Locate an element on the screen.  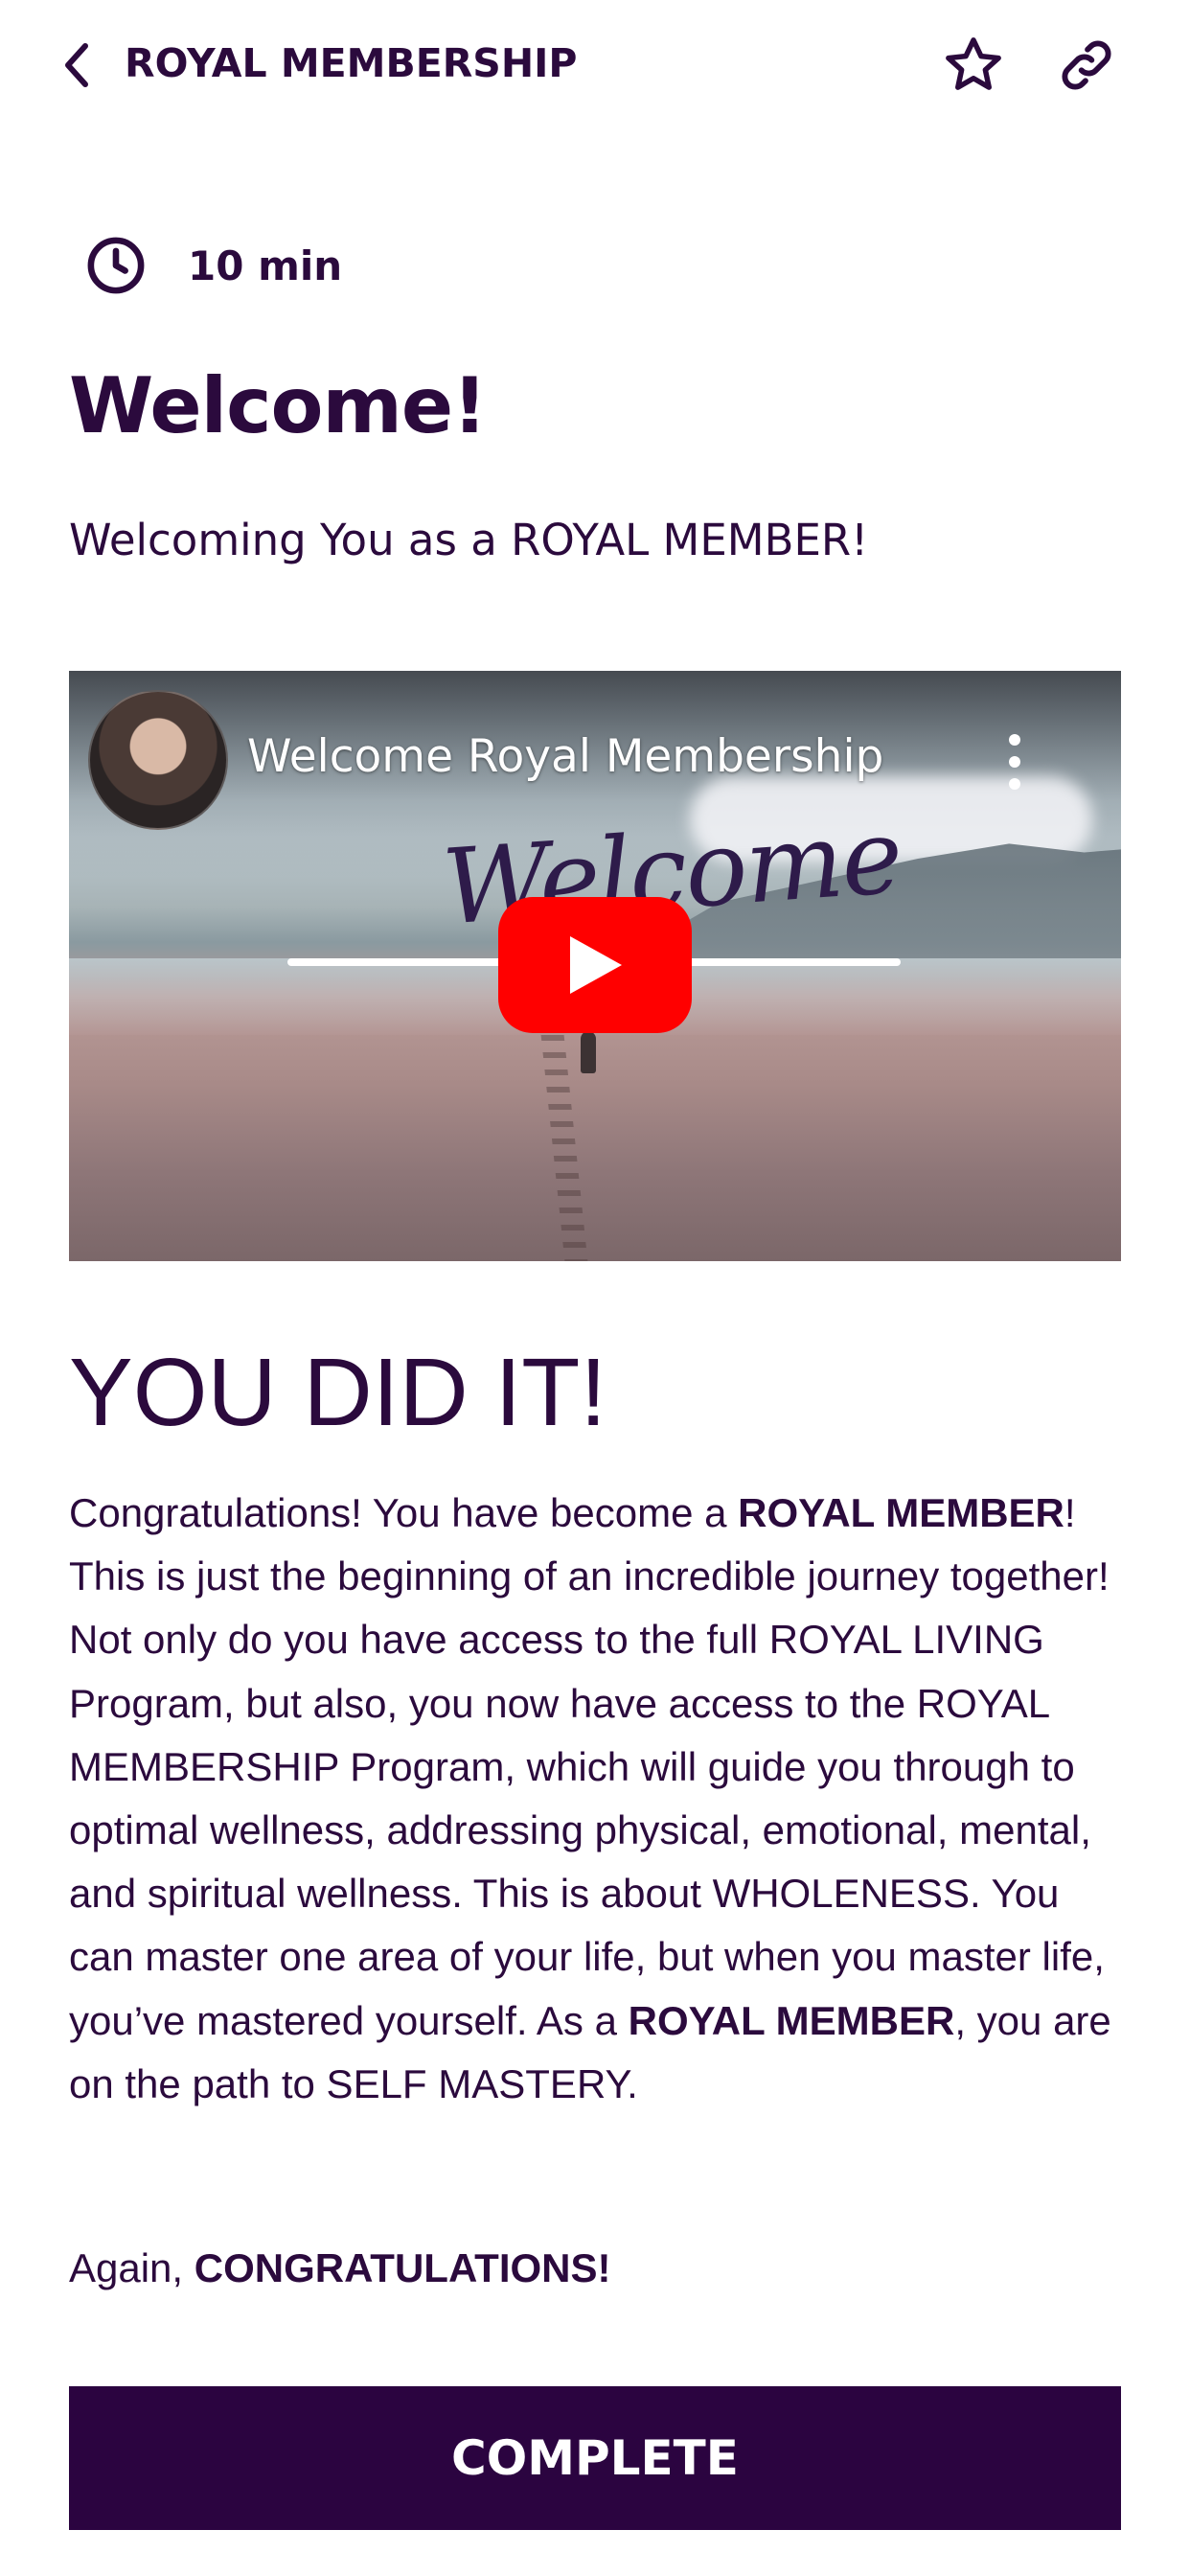
play-button is located at coordinates (595, 965).